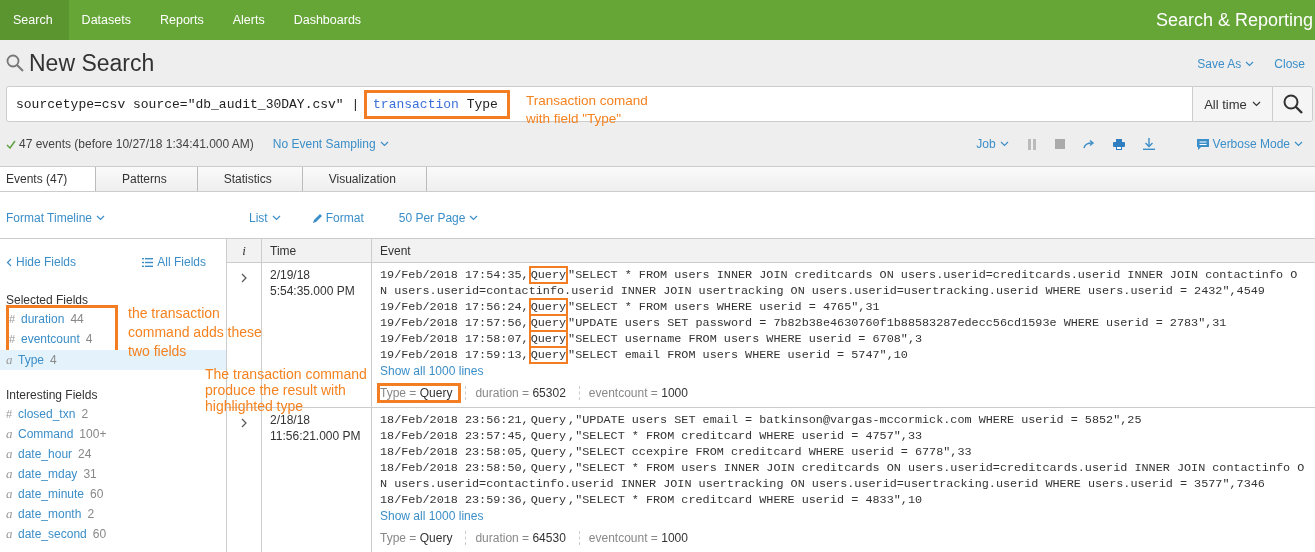 This screenshot has width=1315, height=552. I want to click on event-line: 19/Feb/2018 17:58:07, Query "SELECT username FROM users WHERE userid = 6708",3, so click(652, 339).